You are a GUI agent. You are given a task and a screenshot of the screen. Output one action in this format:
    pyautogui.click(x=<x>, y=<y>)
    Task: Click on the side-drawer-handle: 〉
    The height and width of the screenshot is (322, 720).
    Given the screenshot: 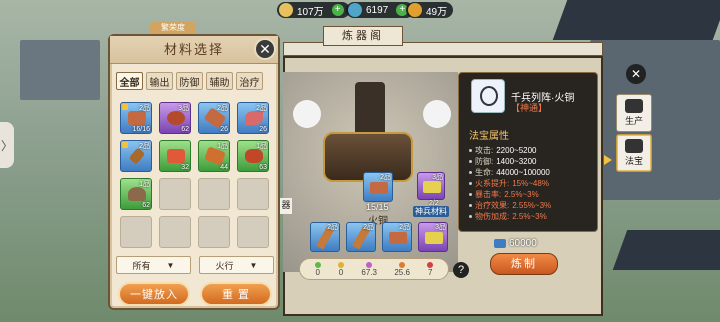 What is the action you would take?
    pyautogui.click(x=7, y=145)
    